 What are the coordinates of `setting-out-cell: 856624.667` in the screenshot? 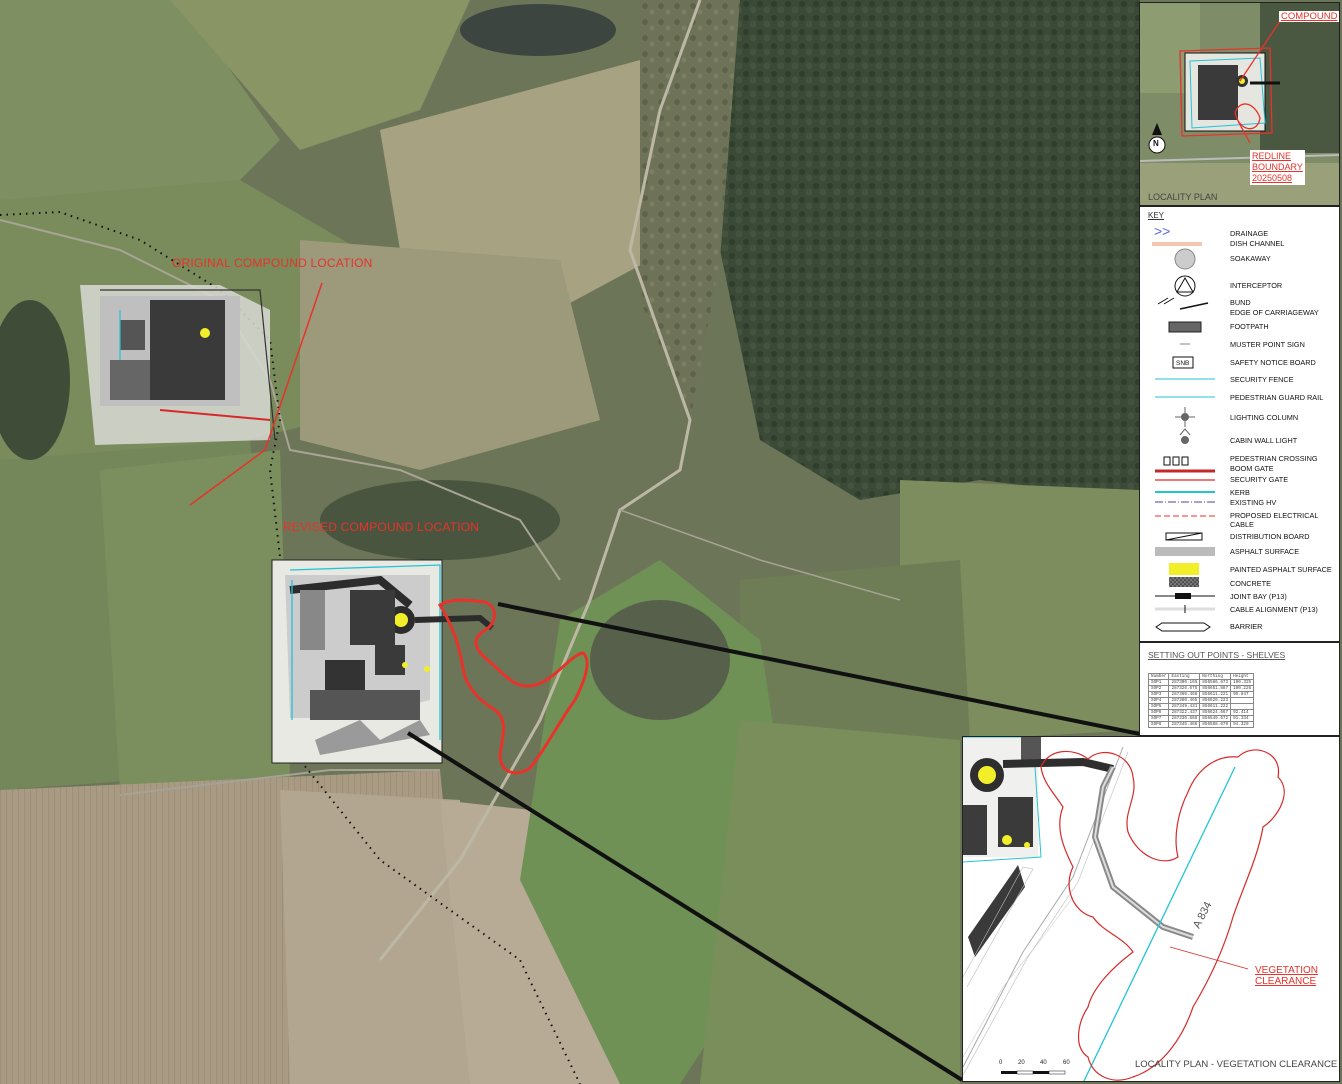 It's located at (1215, 712).